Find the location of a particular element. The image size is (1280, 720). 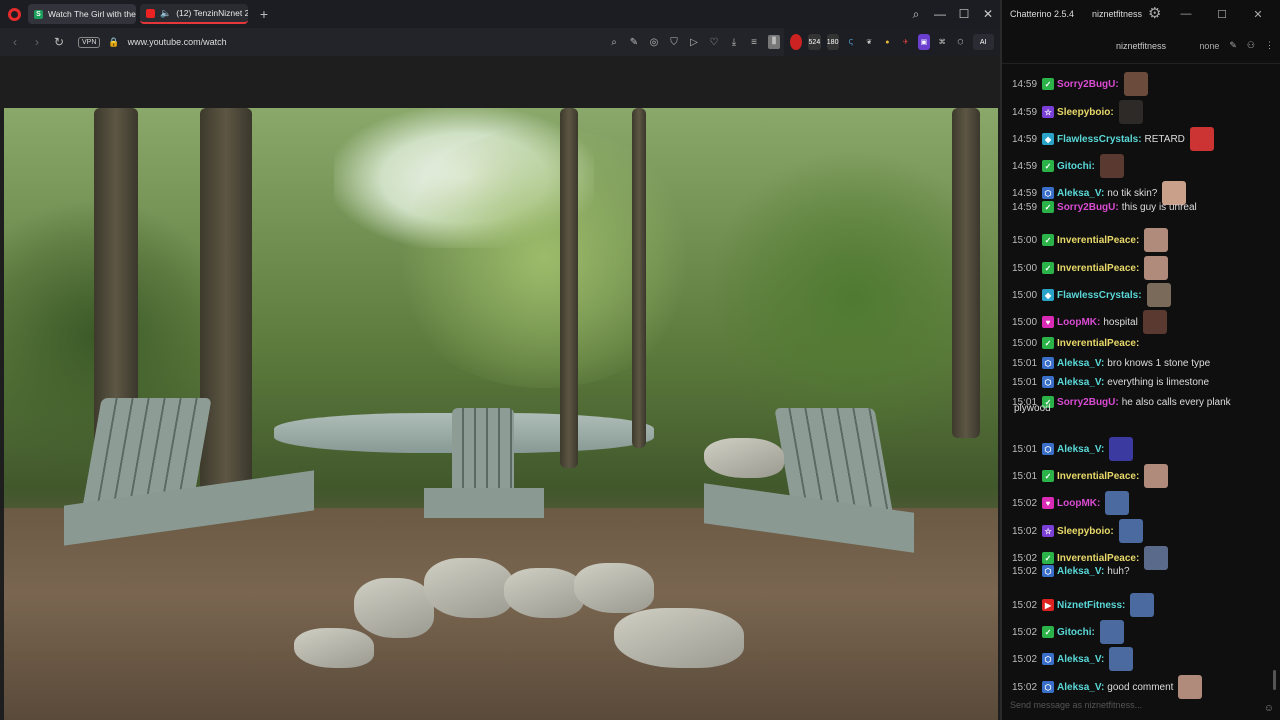

translate-extension-icon: Ꞔ is located at coordinates (850, 42).